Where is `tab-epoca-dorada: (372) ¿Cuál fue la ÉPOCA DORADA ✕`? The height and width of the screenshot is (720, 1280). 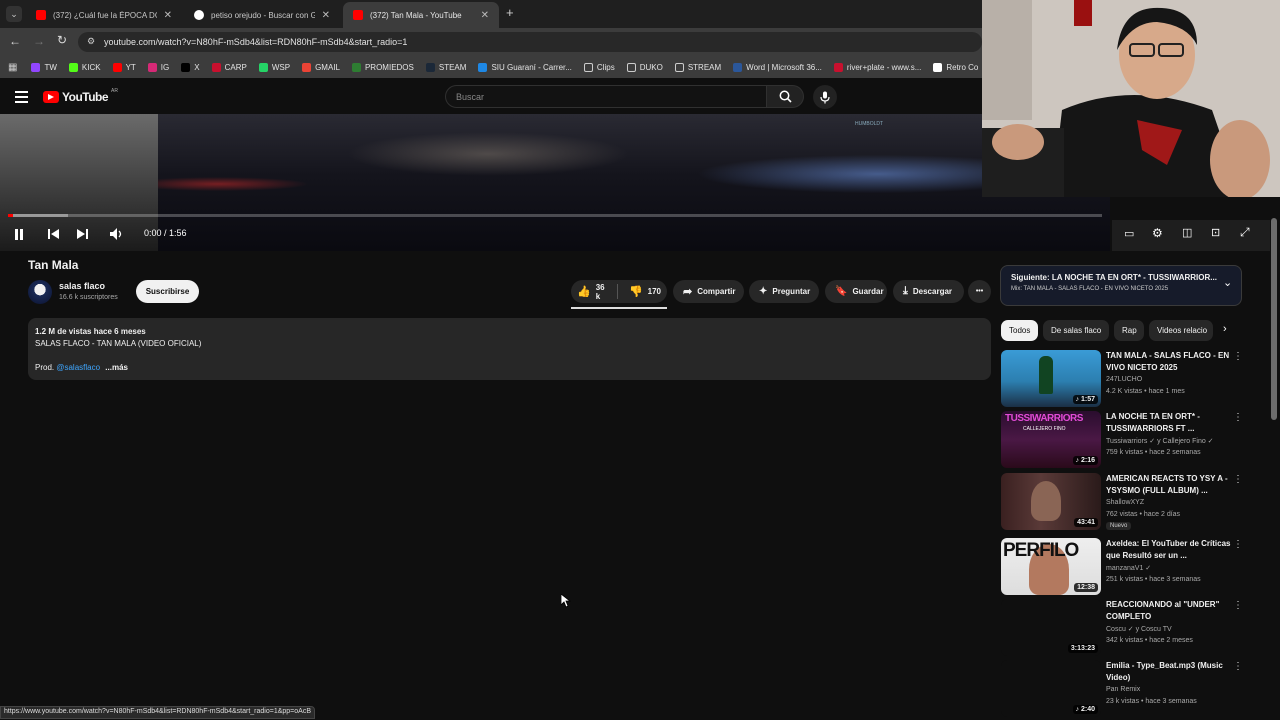 tab-epoca-dorada: (372) ¿Cuál fue la ÉPOCA DORADA ✕ is located at coordinates (104, 15).